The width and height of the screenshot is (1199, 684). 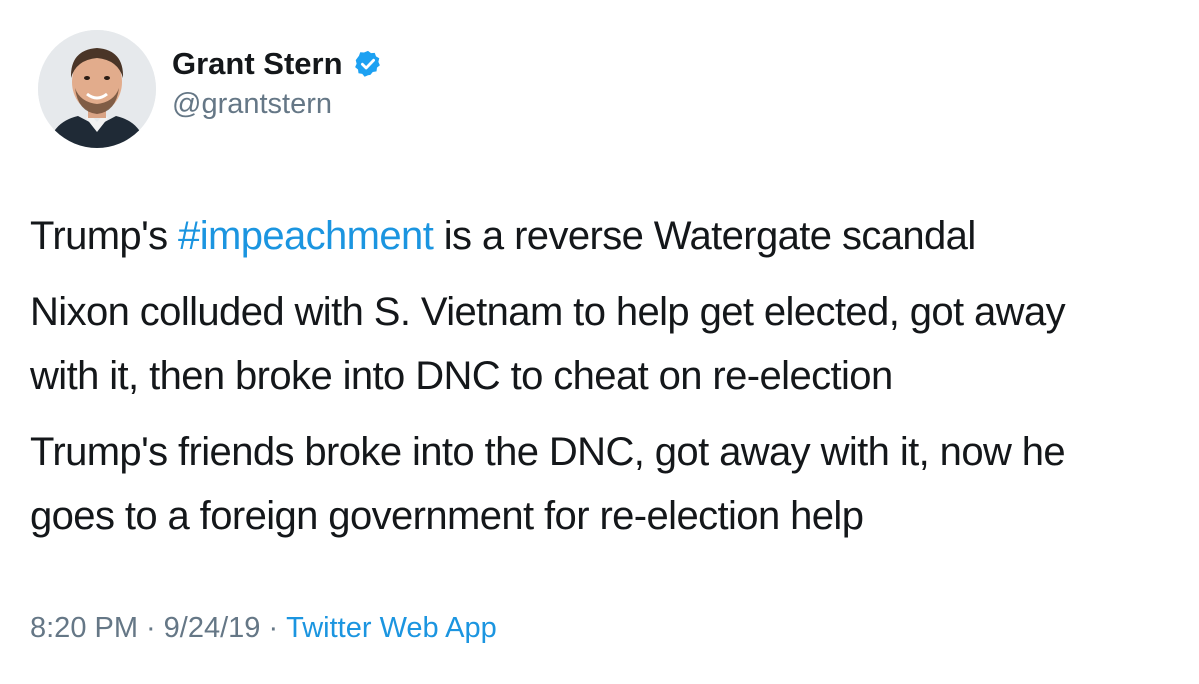 I want to click on name-row: Grant Stern, so click(x=277, y=64).